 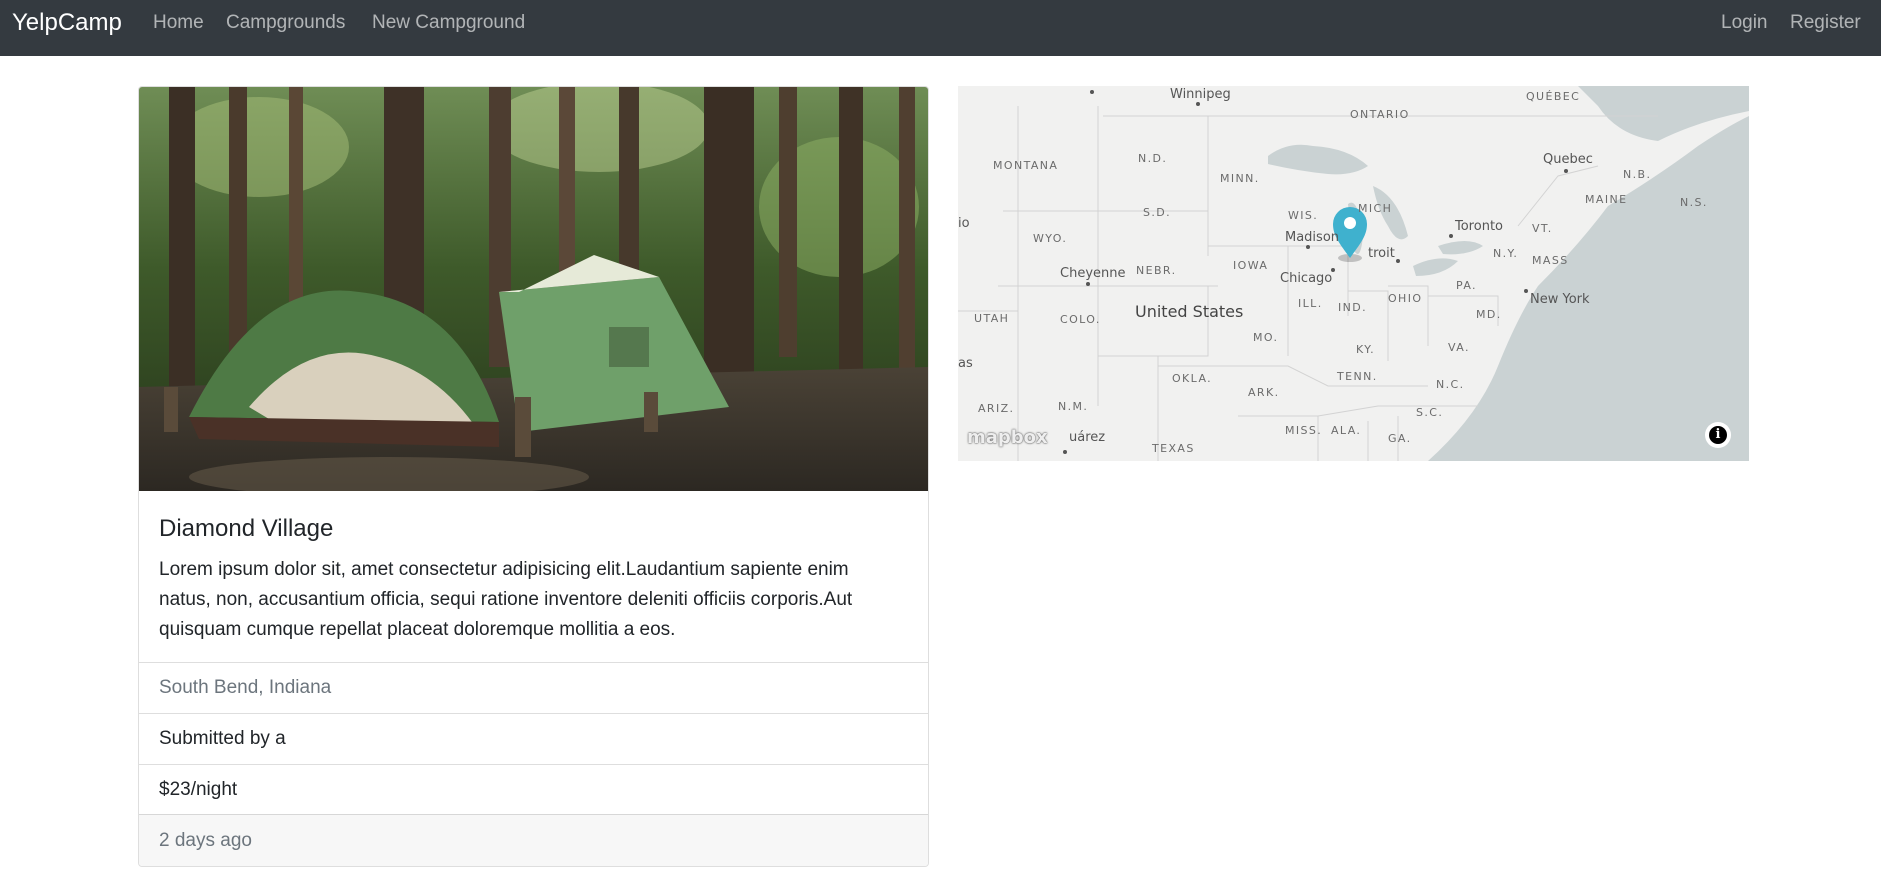 What do you see at coordinates (1157, 212) in the screenshot?
I see `map-label-sd: S.D.` at bounding box center [1157, 212].